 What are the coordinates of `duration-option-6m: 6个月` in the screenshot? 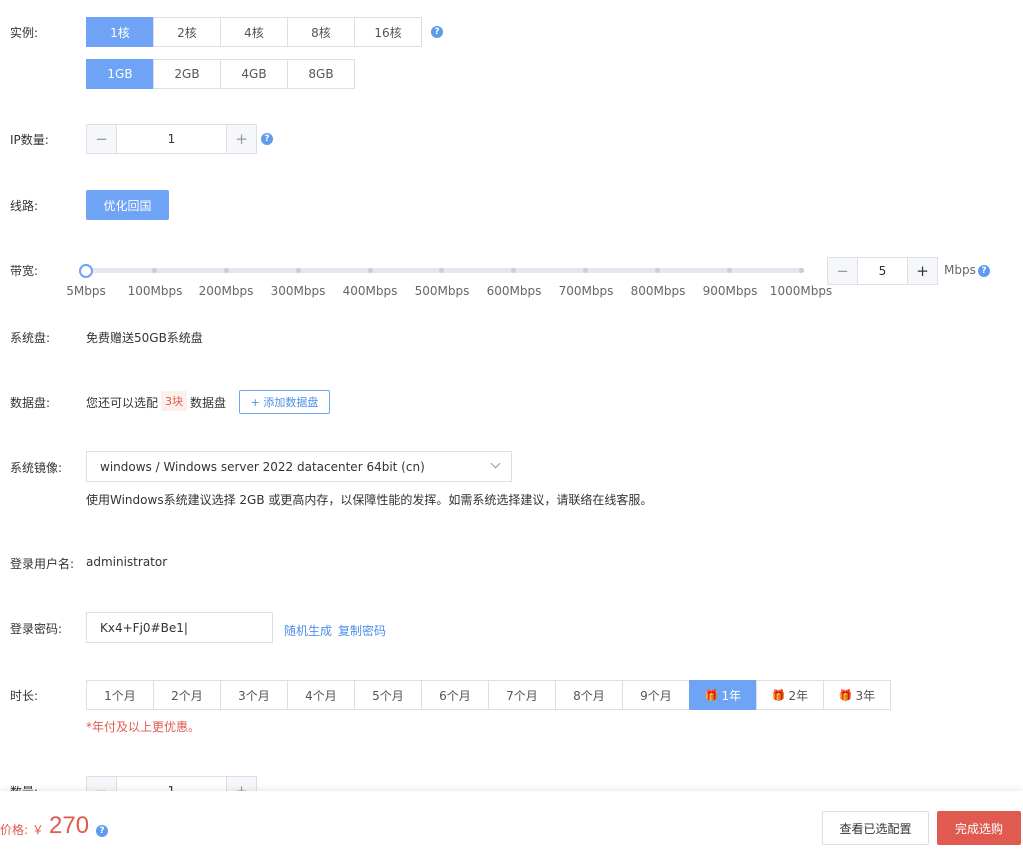 It's located at (455, 695).